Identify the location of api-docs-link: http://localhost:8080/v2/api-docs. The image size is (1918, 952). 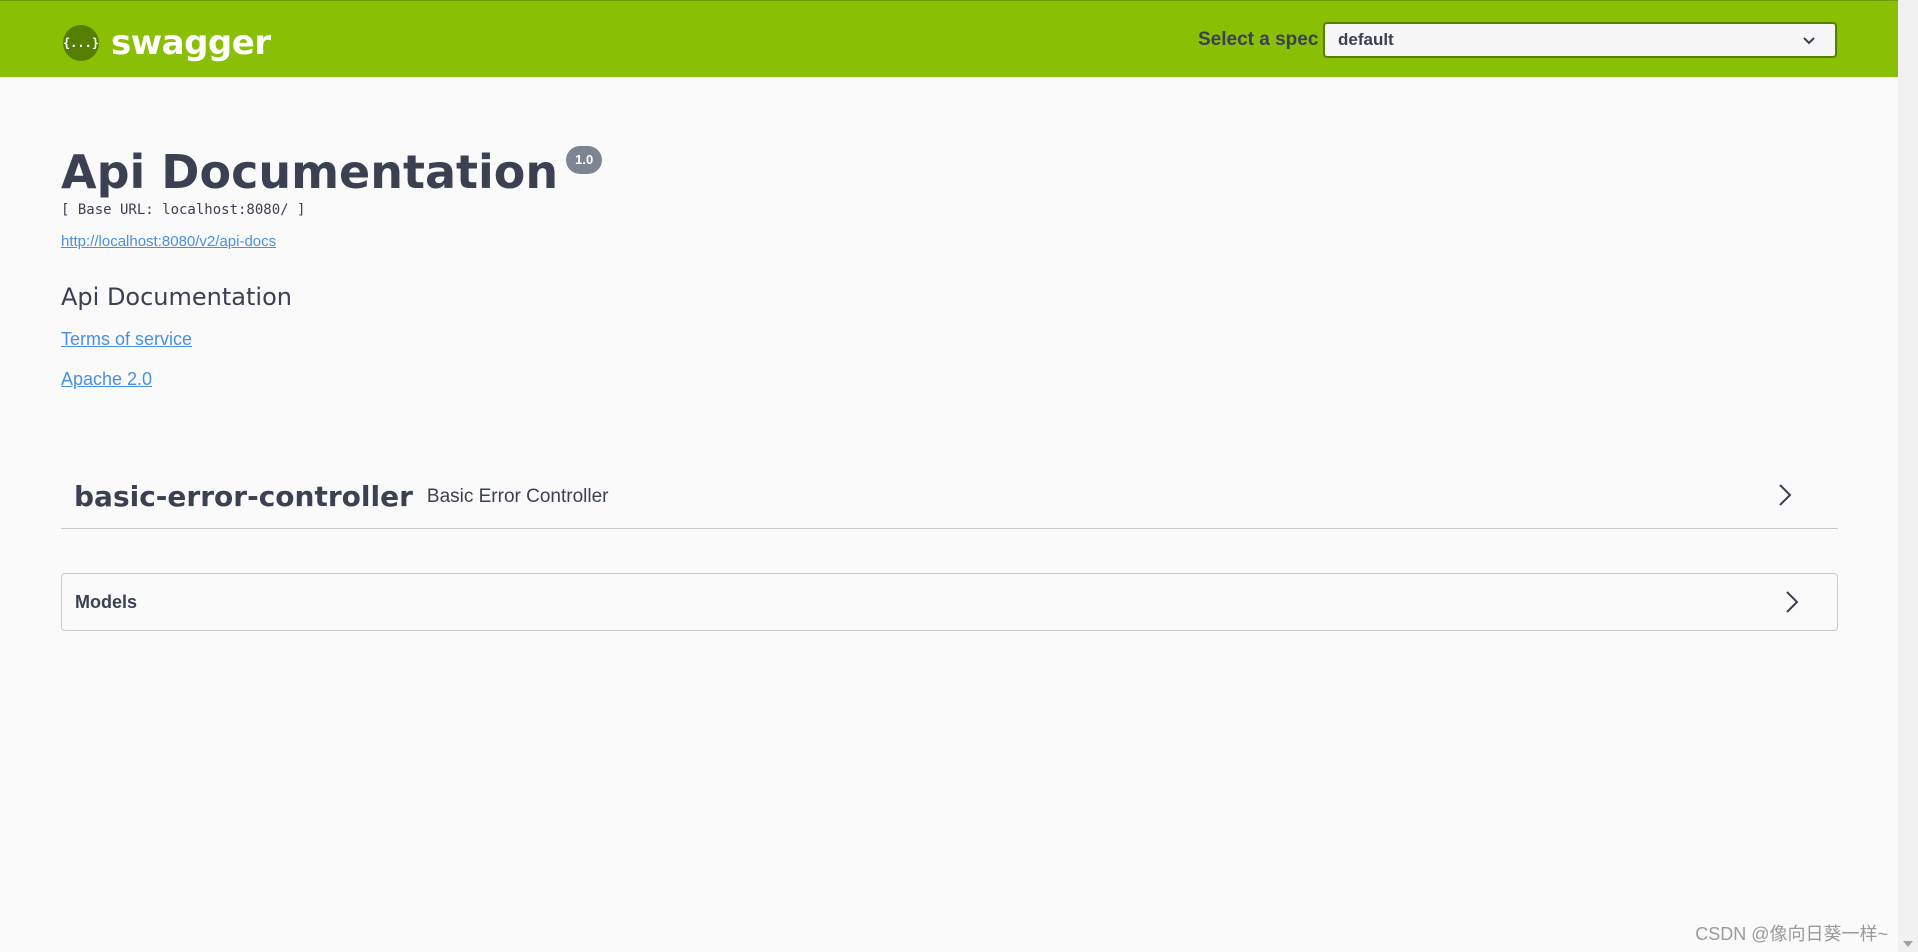
(168, 241).